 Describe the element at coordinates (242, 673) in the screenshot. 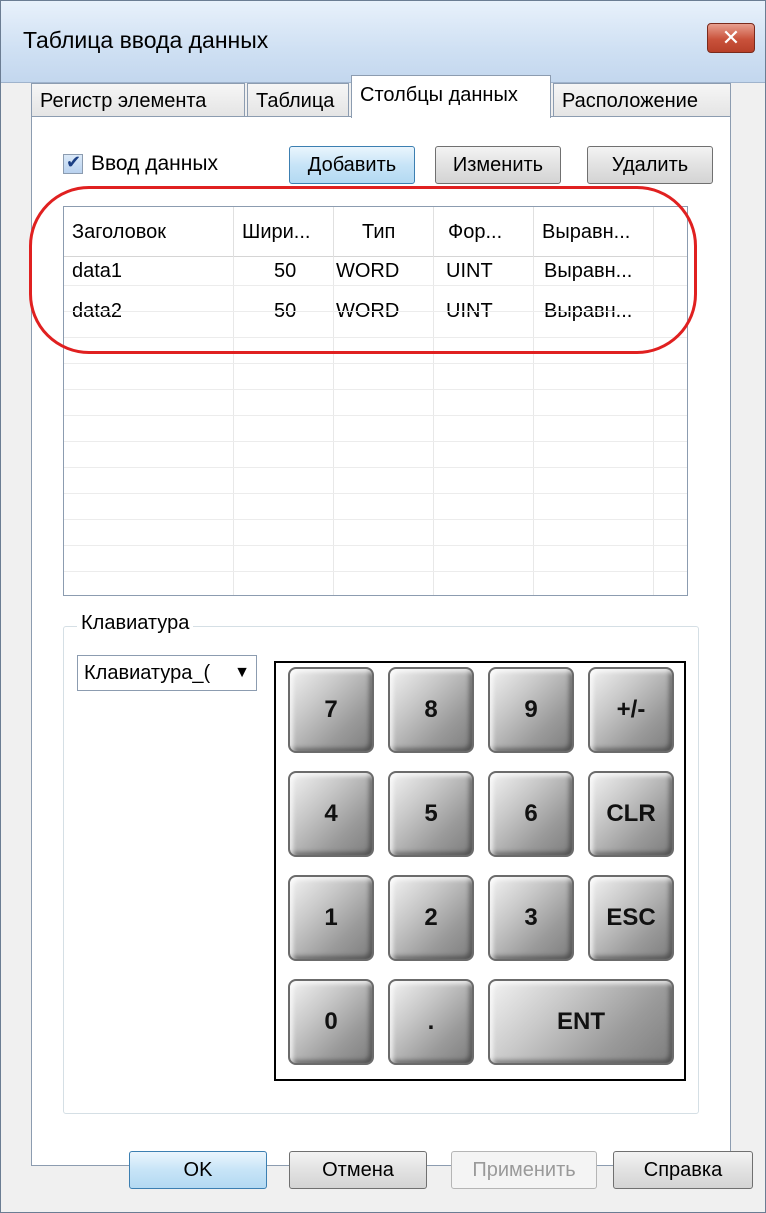

I see `chevron-down-icon: ▼` at that location.